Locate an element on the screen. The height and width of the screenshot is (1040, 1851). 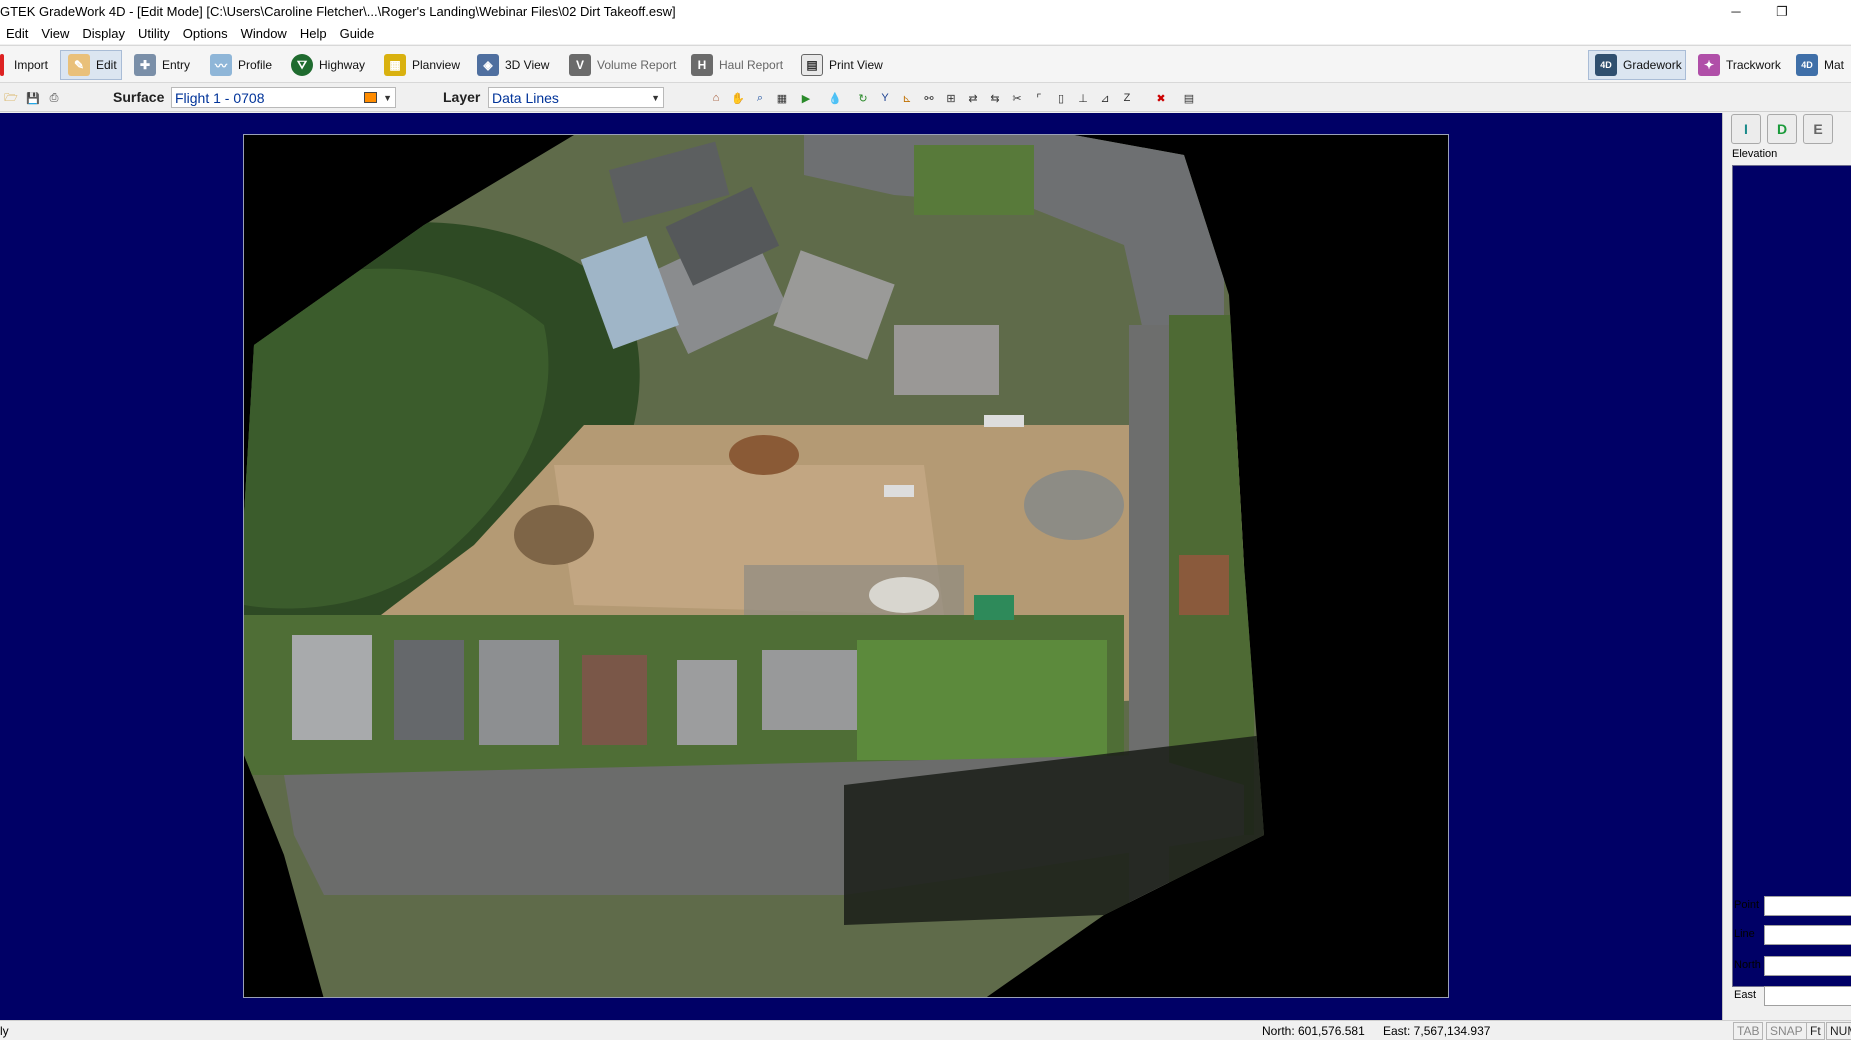
mat-button: 4D Mat is located at coordinates (1820, 65).